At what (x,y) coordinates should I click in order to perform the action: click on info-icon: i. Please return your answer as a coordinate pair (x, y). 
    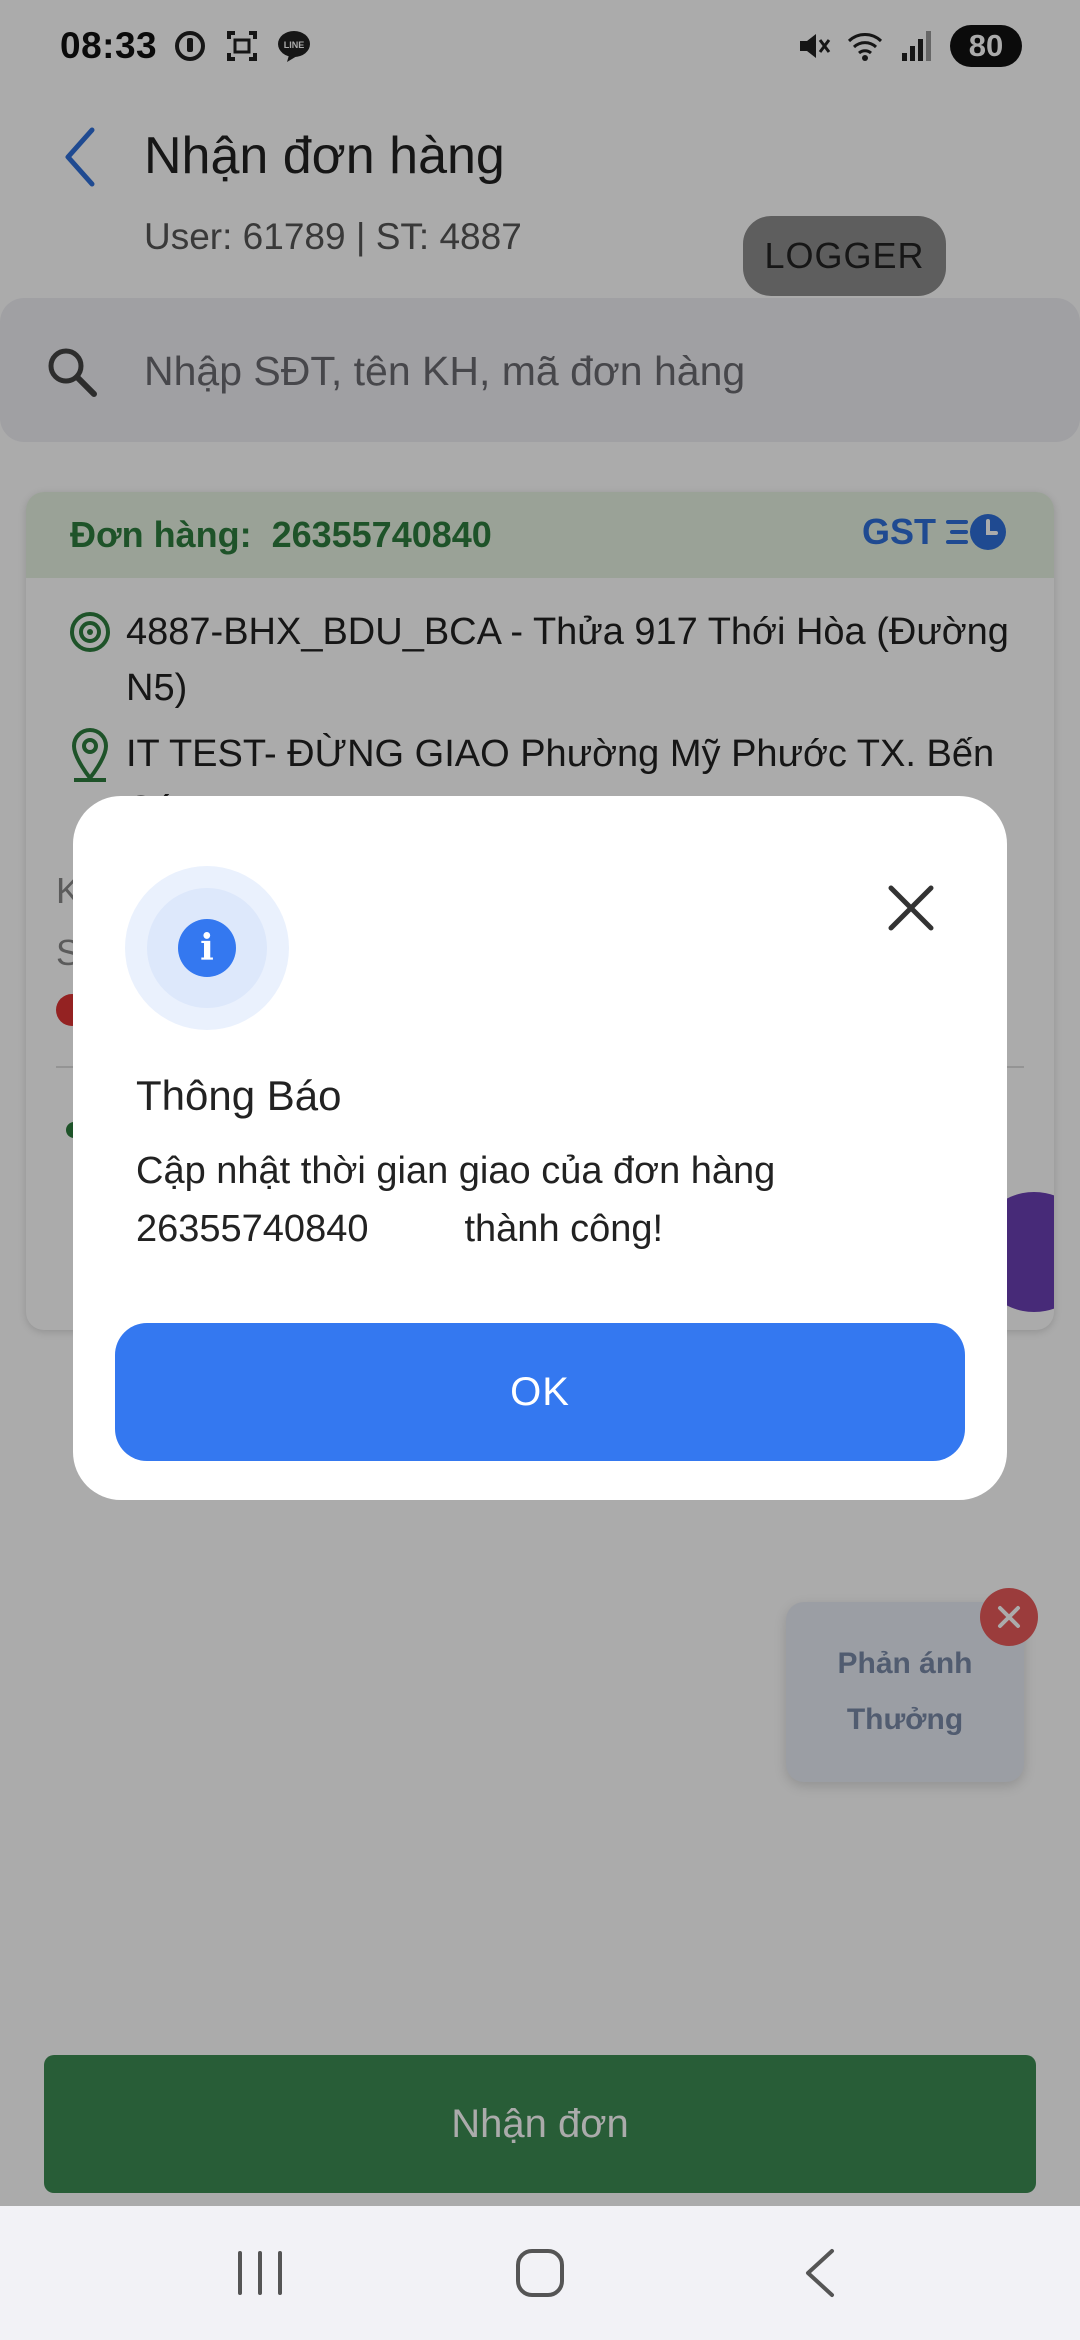
    Looking at the image, I should click on (207, 948).